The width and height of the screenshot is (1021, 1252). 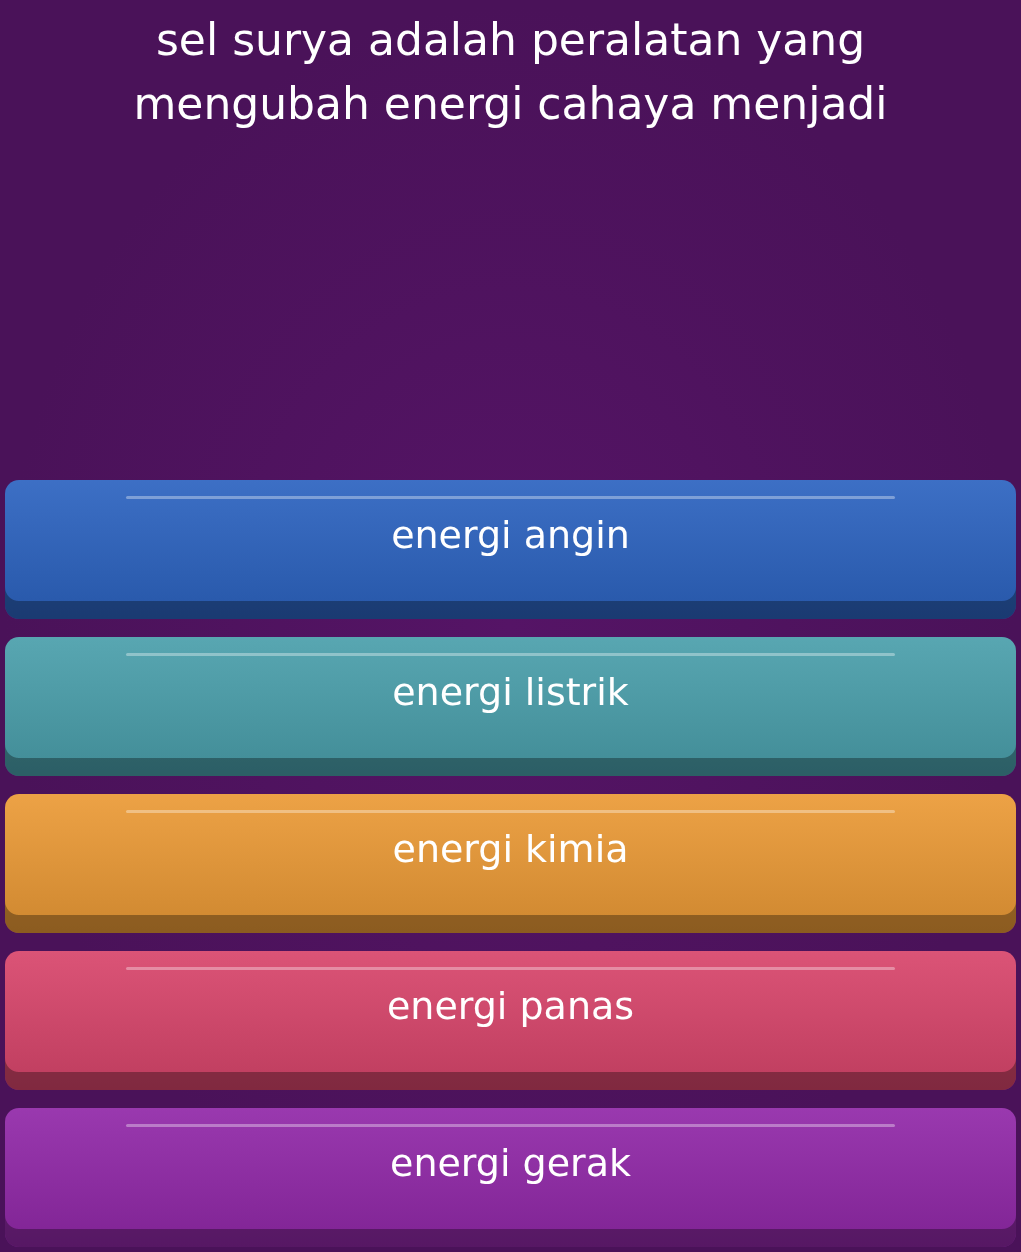 What do you see at coordinates (510, 706) in the screenshot?
I see `answer-option: energi listrik` at bounding box center [510, 706].